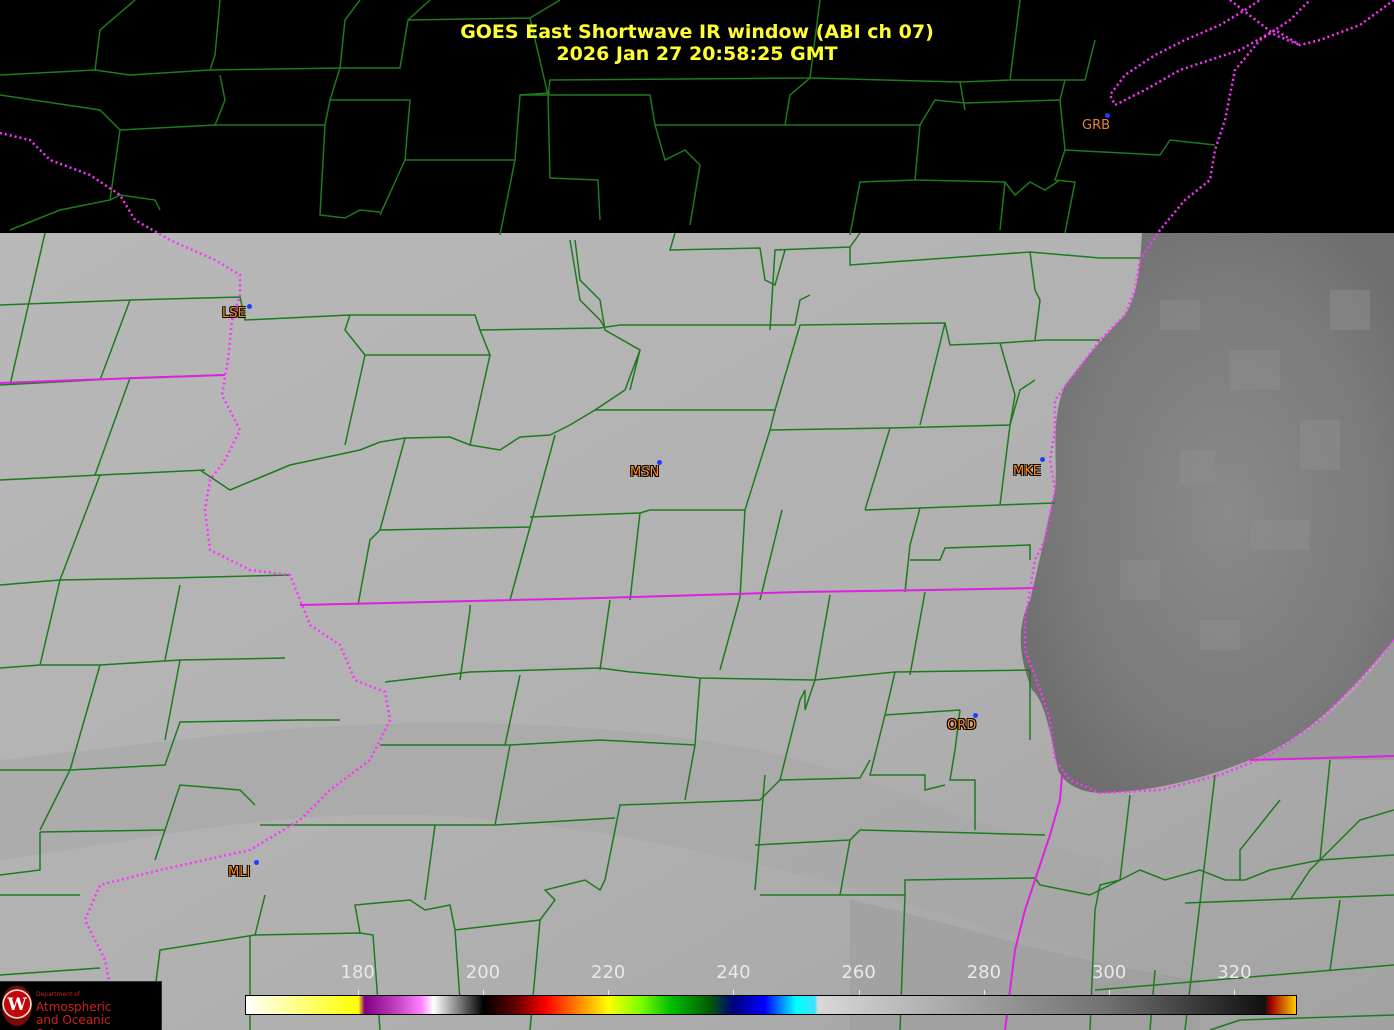 This screenshot has width=1394, height=1030. What do you see at coordinates (74, 1007) in the screenshot?
I see `logo-line1: Atmospheric` at bounding box center [74, 1007].